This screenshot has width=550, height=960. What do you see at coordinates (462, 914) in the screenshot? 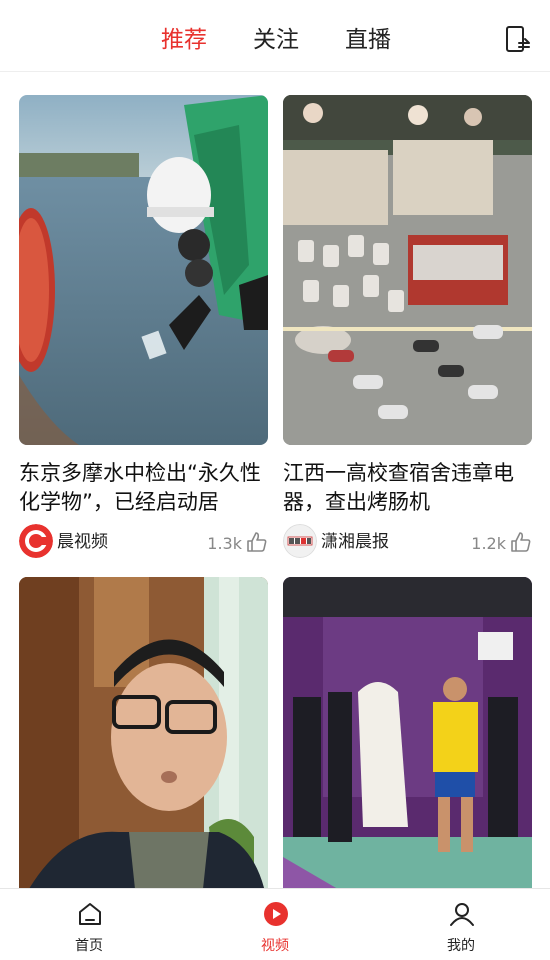
I see `profile-icon` at bounding box center [462, 914].